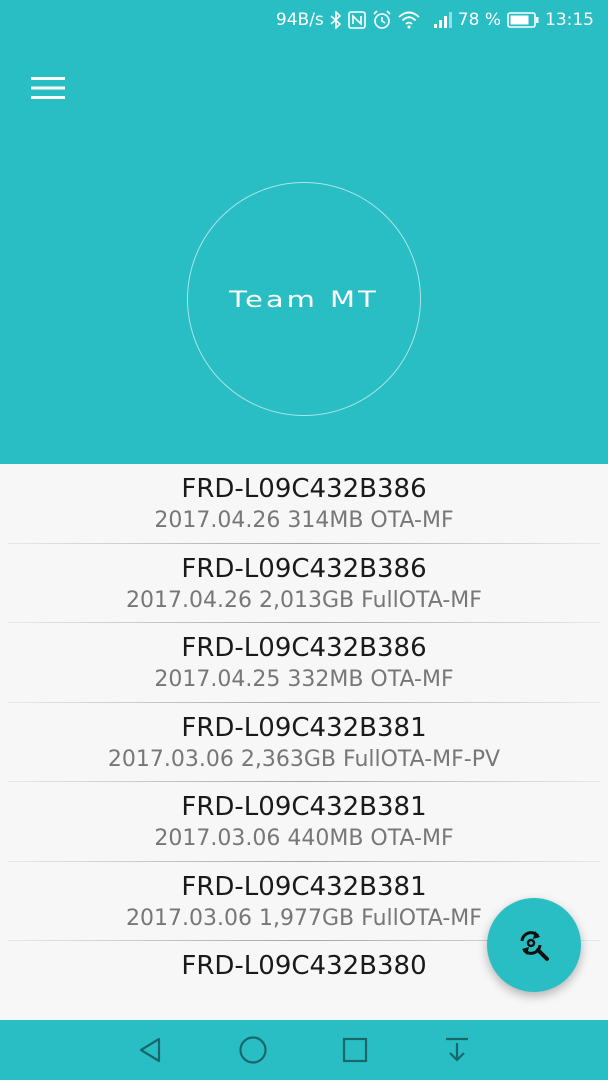 The width and height of the screenshot is (608, 1080). I want to click on list-item: FRD-L09C432B381 2017.03.06 440MB OTA-MF, so click(304, 822).